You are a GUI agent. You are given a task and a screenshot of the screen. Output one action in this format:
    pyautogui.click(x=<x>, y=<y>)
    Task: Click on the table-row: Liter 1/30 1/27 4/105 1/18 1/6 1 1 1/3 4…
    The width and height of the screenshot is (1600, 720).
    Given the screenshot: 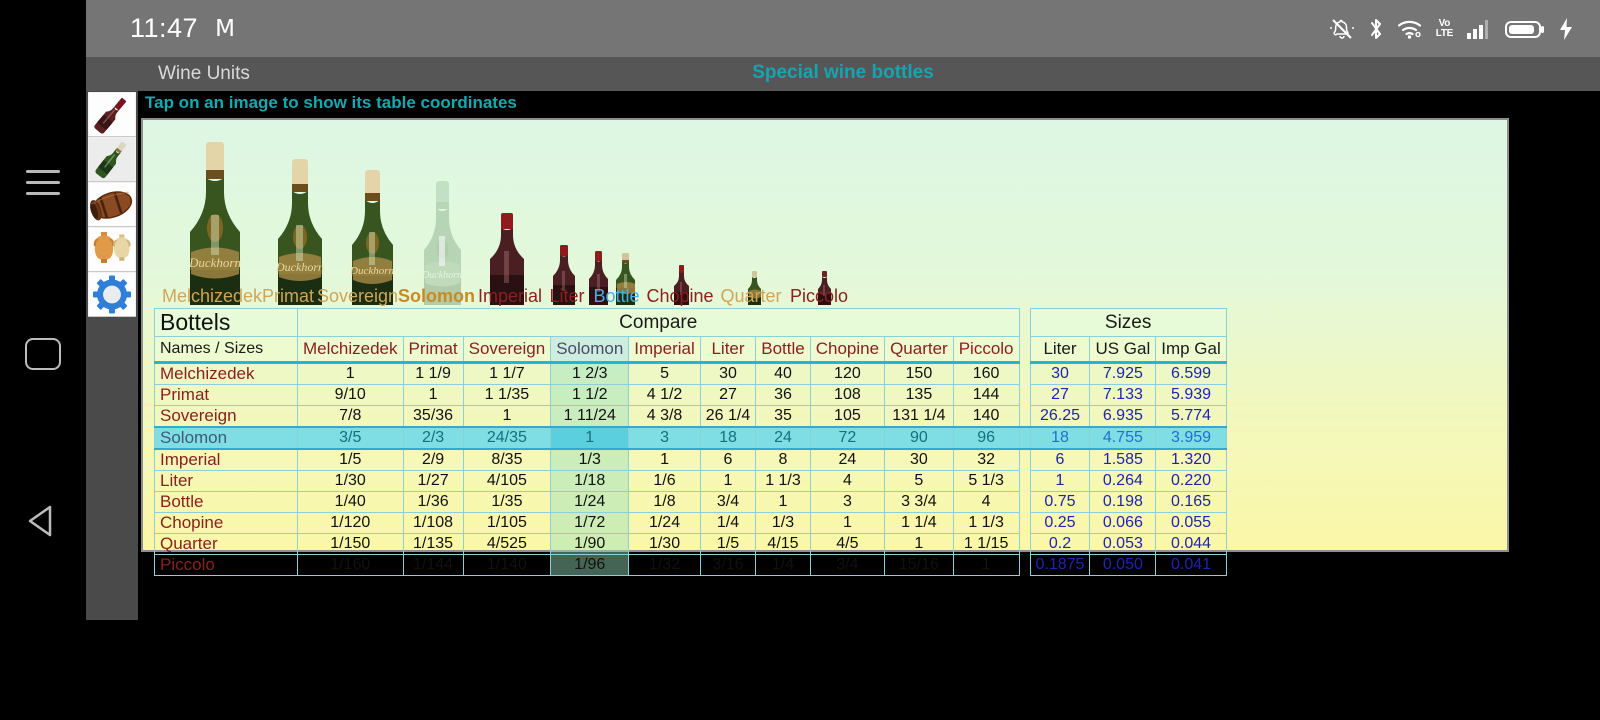 What is the action you would take?
    pyautogui.click(x=690, y=481)
    